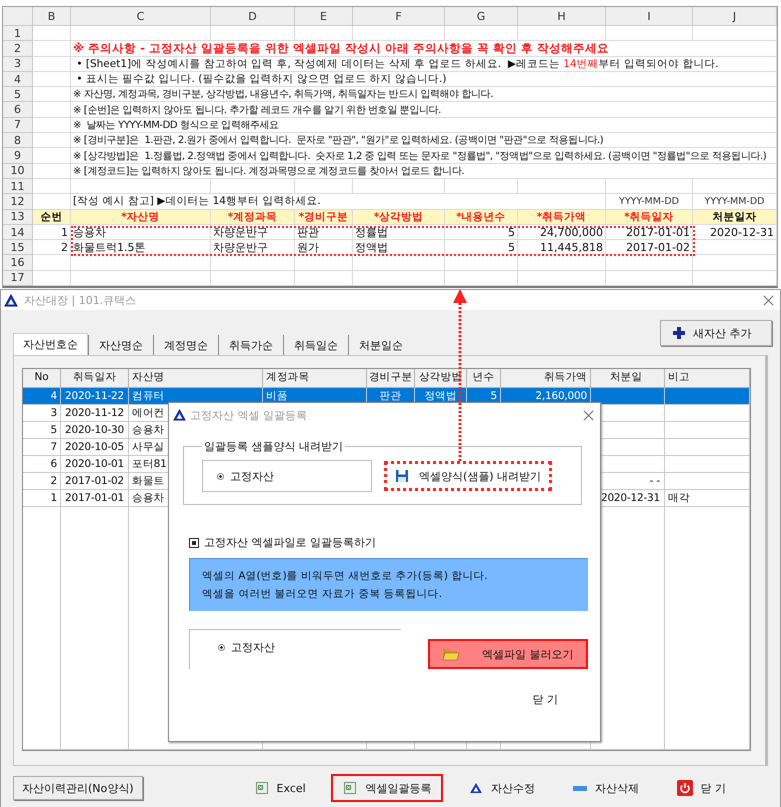  What do you see at coordinates (658, 232) in the screenshot?
I see `table-cell: 2017-01-01` at bounding box center [658, 232].